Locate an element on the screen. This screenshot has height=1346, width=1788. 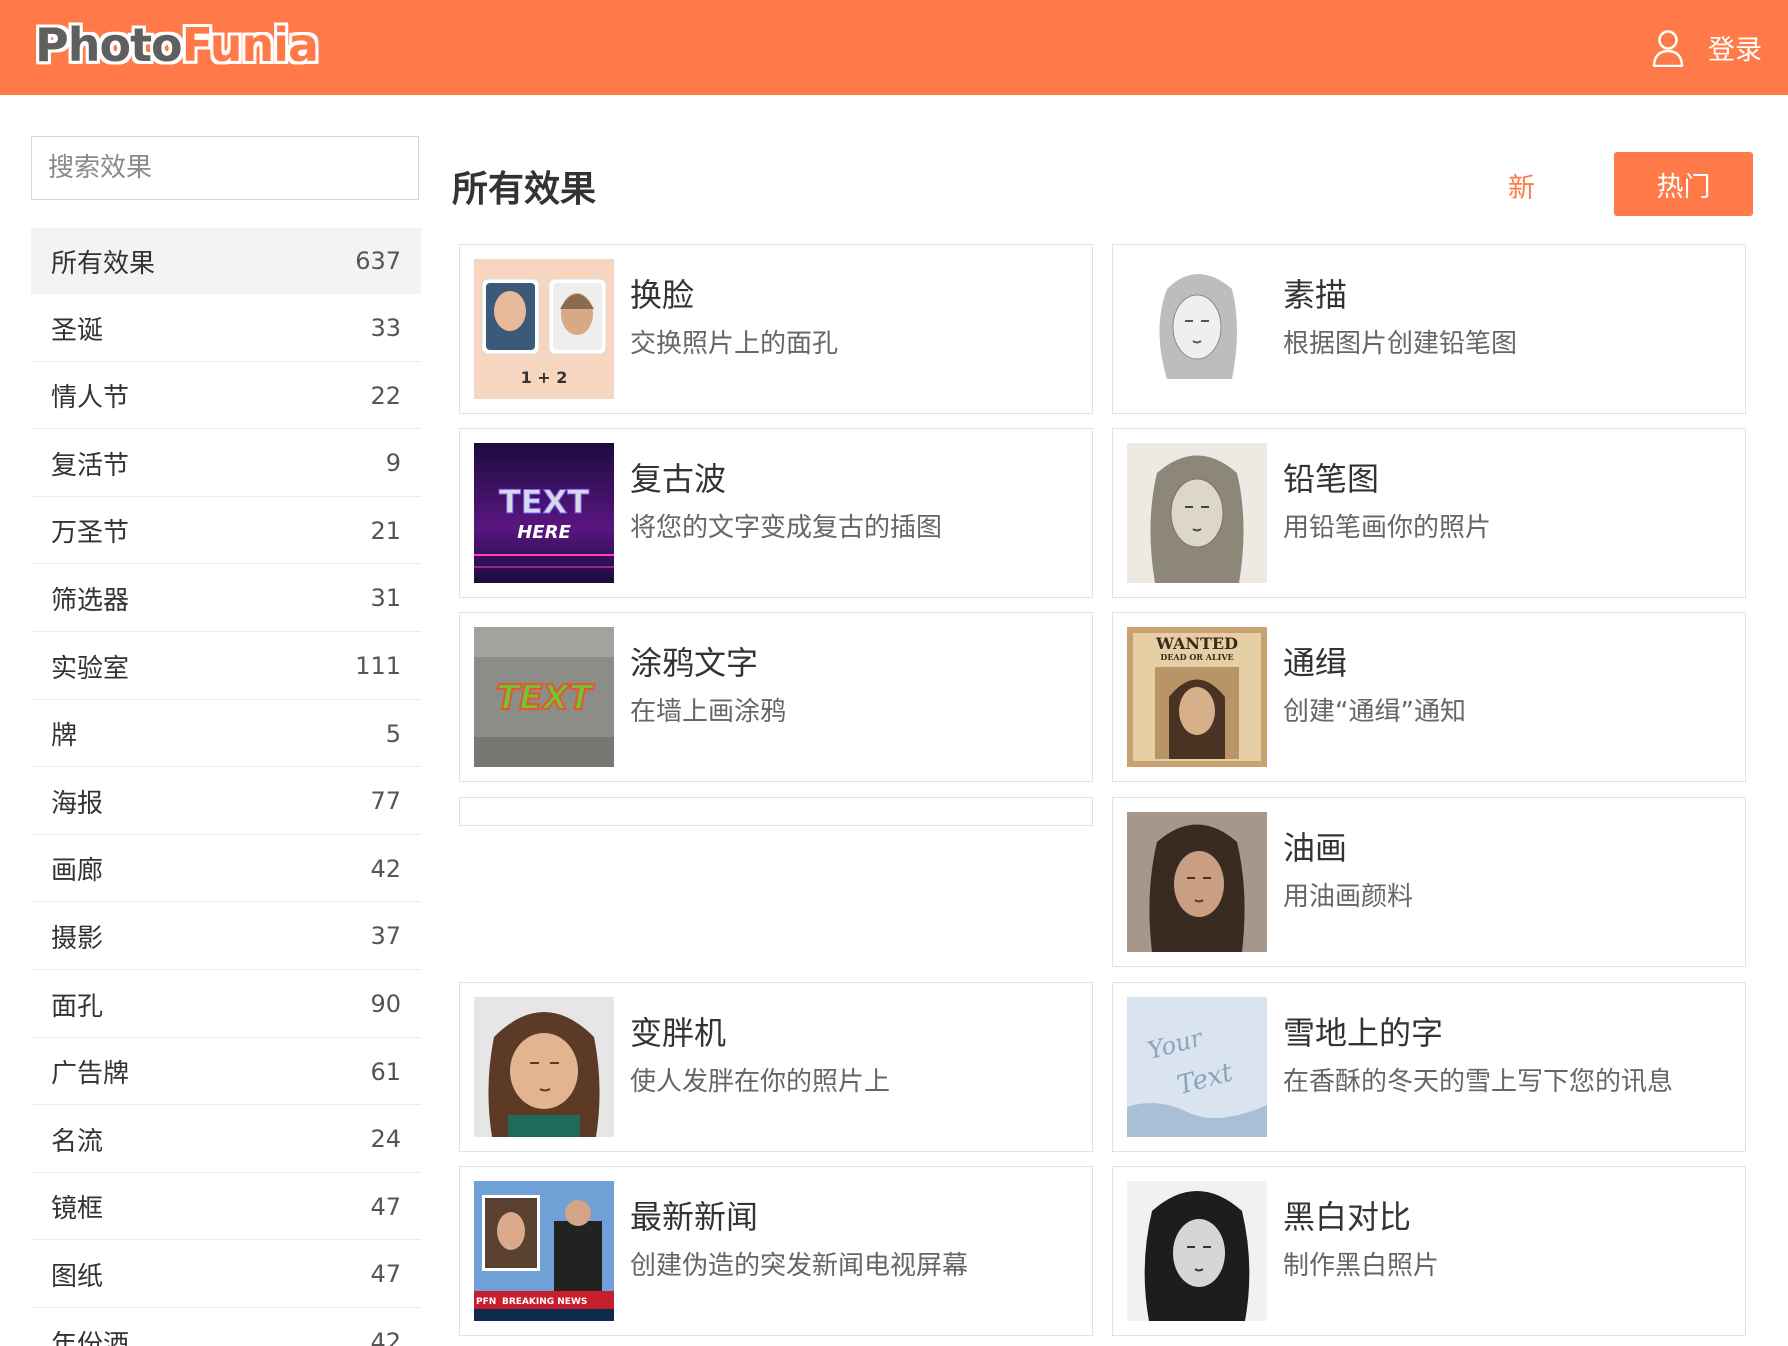
effect-card-wanted: WANTED DEAD OR ALIVE 通缉 创建“通缉”通知 is located at coordinates (1429, 697).